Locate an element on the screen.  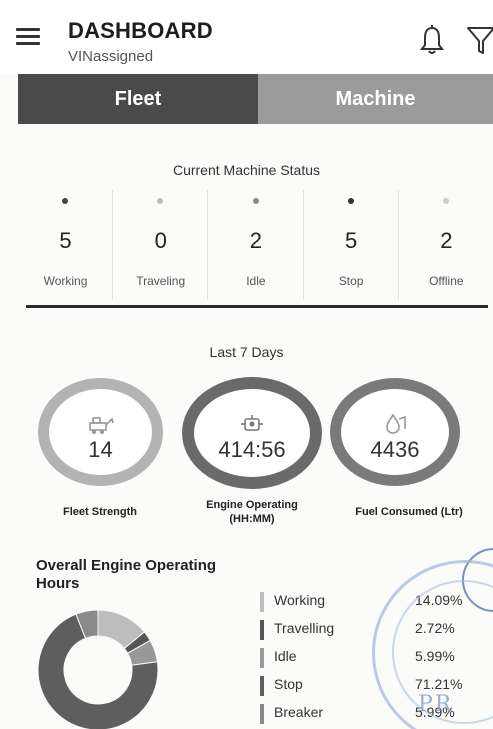
legend-name: Breaker is located at coordinates (299, 712).